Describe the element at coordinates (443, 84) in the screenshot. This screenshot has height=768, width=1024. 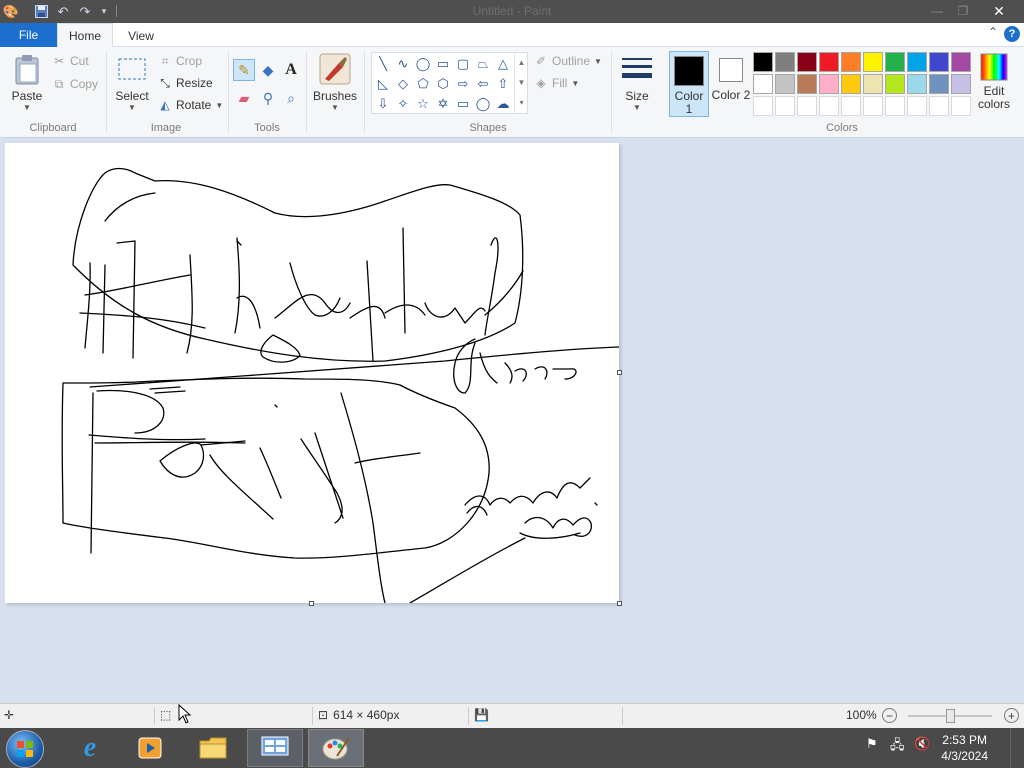
I see `hexagon-shape-icon: ⬡` at that location.